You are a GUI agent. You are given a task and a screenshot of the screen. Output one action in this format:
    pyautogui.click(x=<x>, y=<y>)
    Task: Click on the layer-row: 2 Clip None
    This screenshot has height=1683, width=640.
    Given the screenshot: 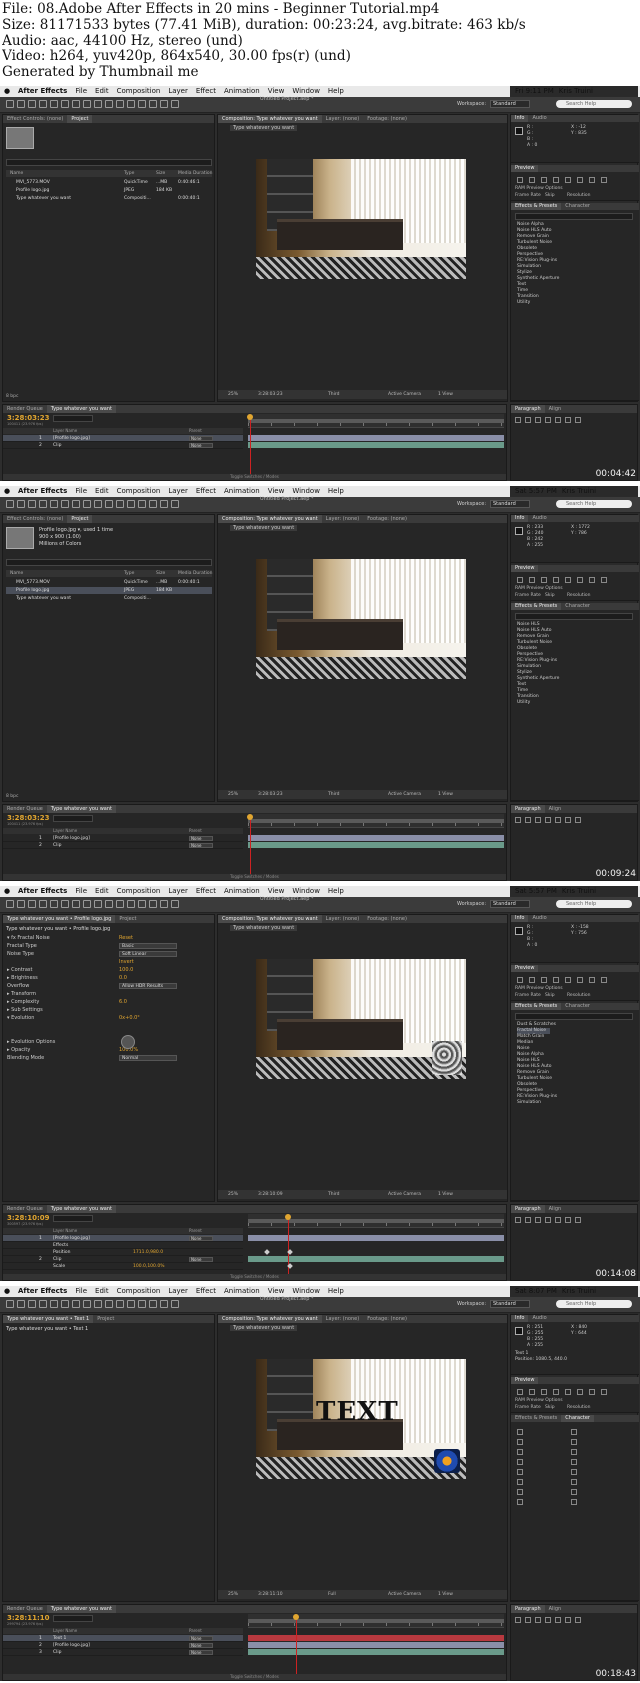 What is the action you would take?
    pyautogui.click(x=123, y=445)
    